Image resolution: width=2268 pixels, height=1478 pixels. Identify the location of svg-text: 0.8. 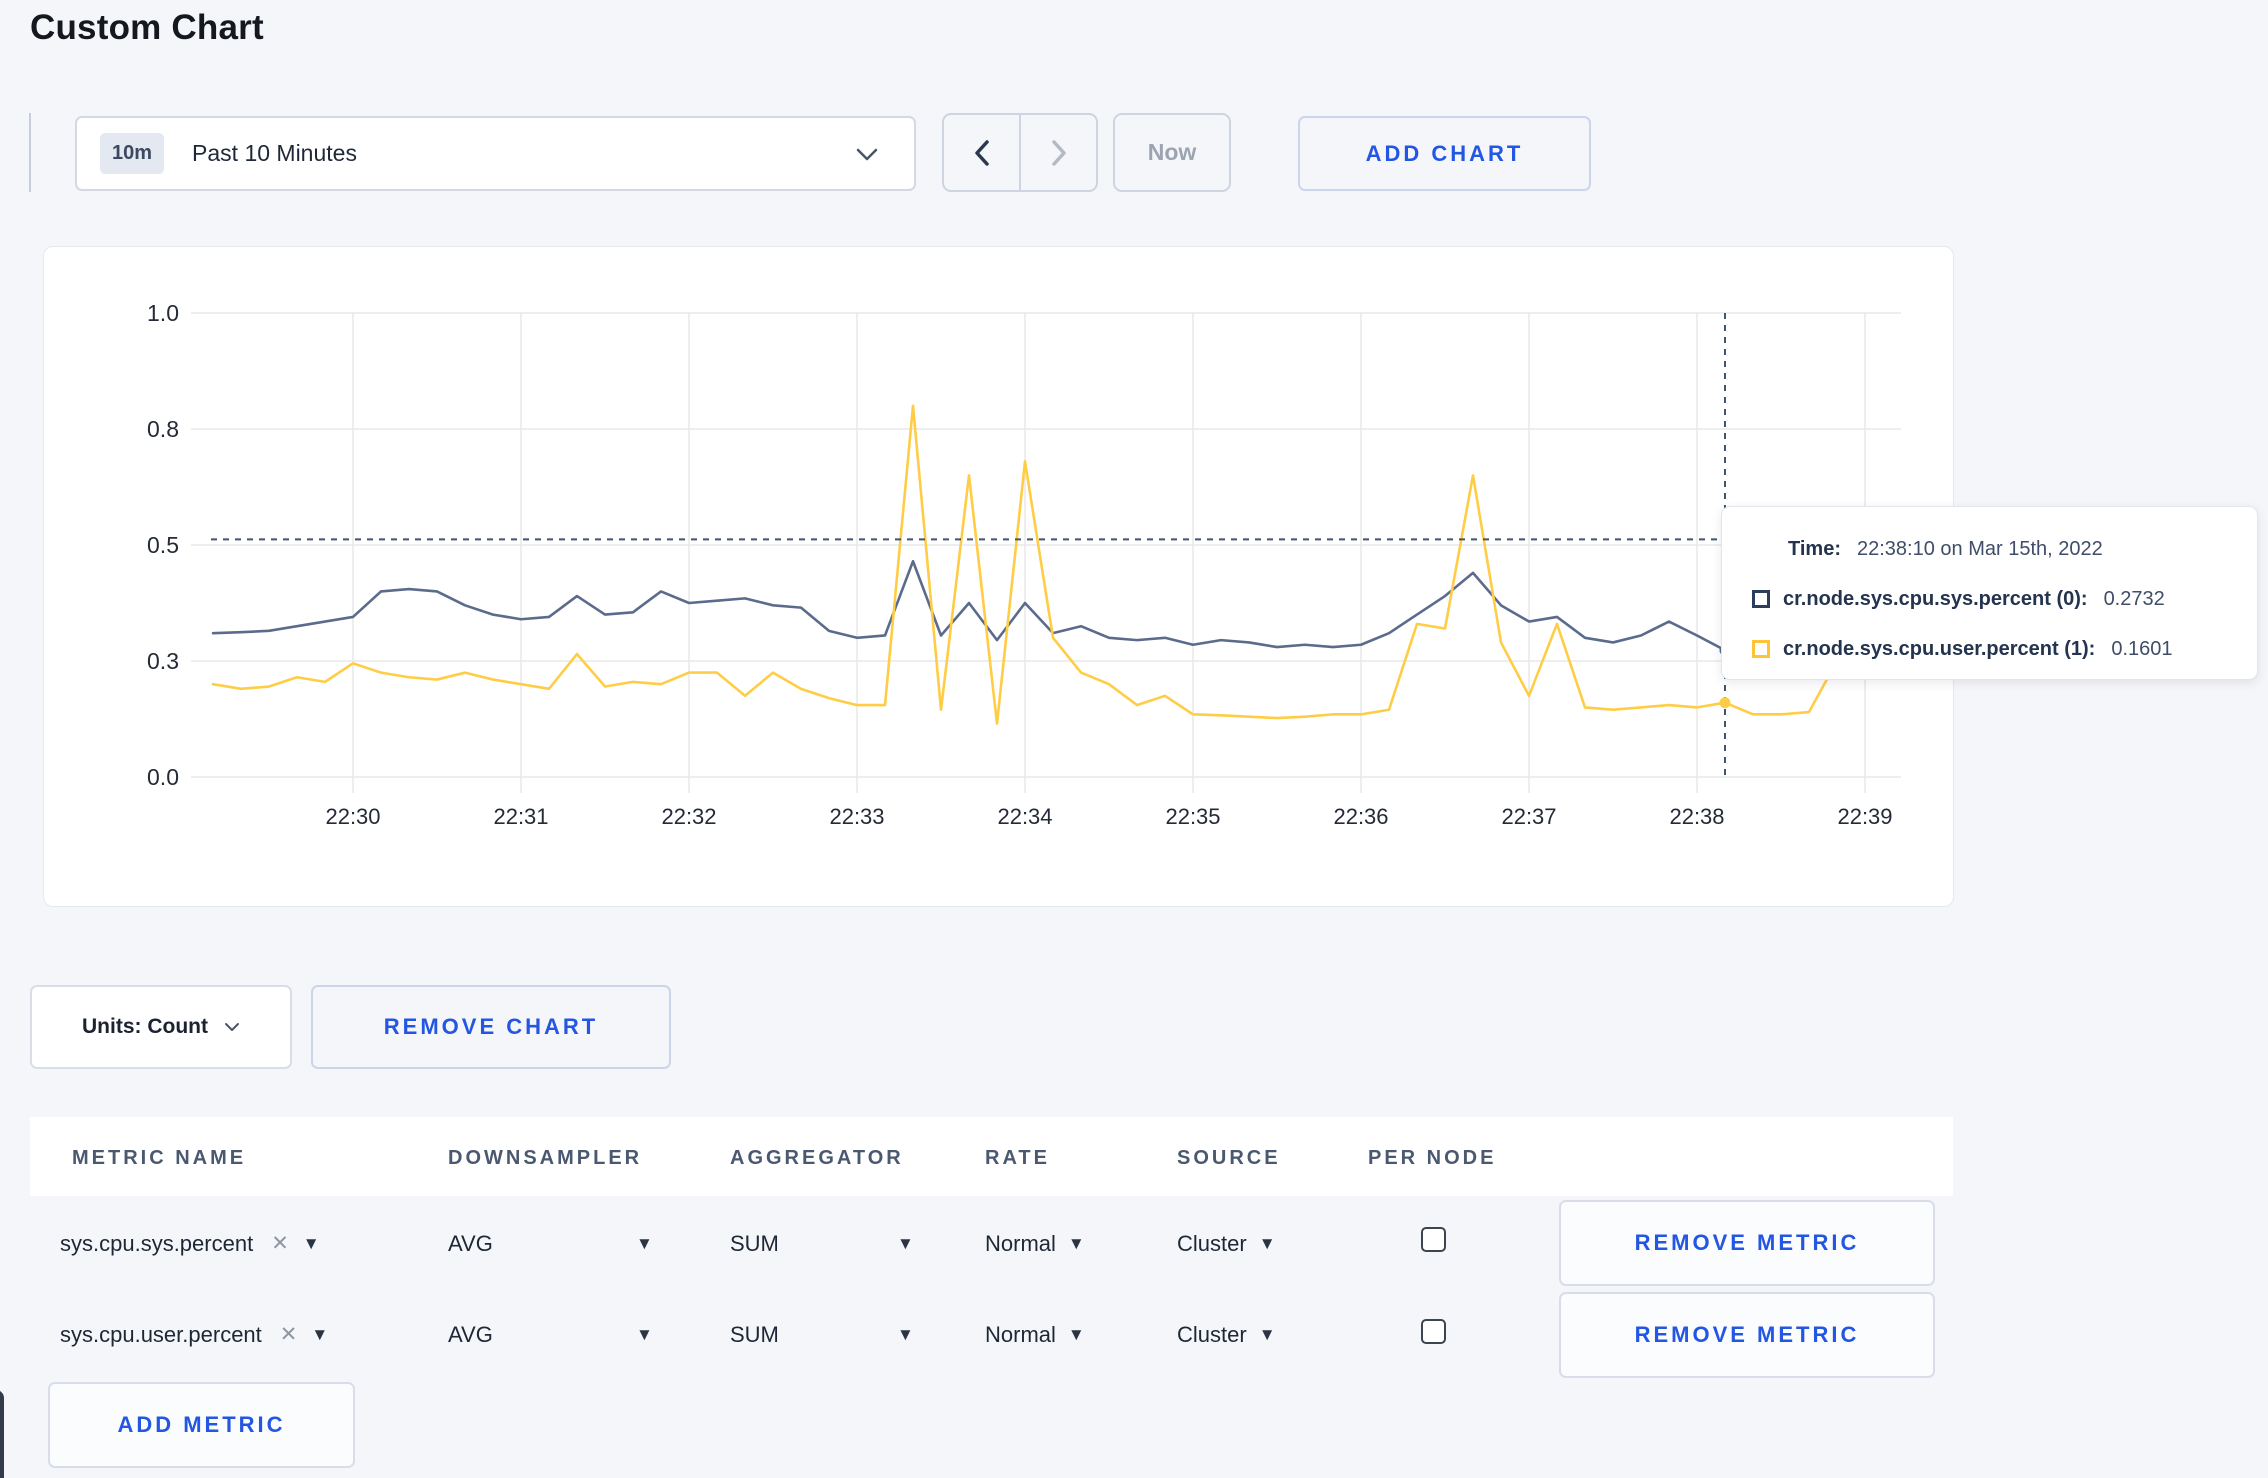
(163, 429).